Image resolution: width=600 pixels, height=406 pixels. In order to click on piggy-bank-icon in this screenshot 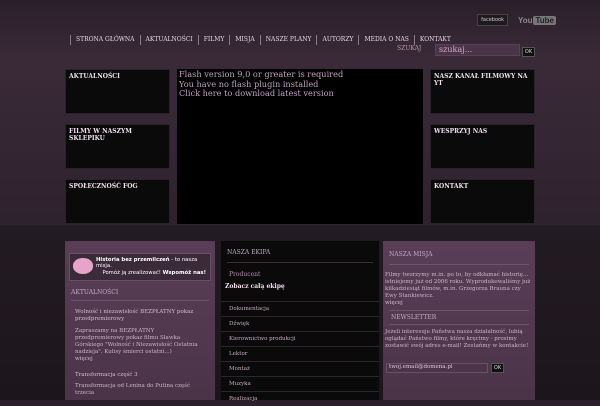, I will do `click(83, 266)`.